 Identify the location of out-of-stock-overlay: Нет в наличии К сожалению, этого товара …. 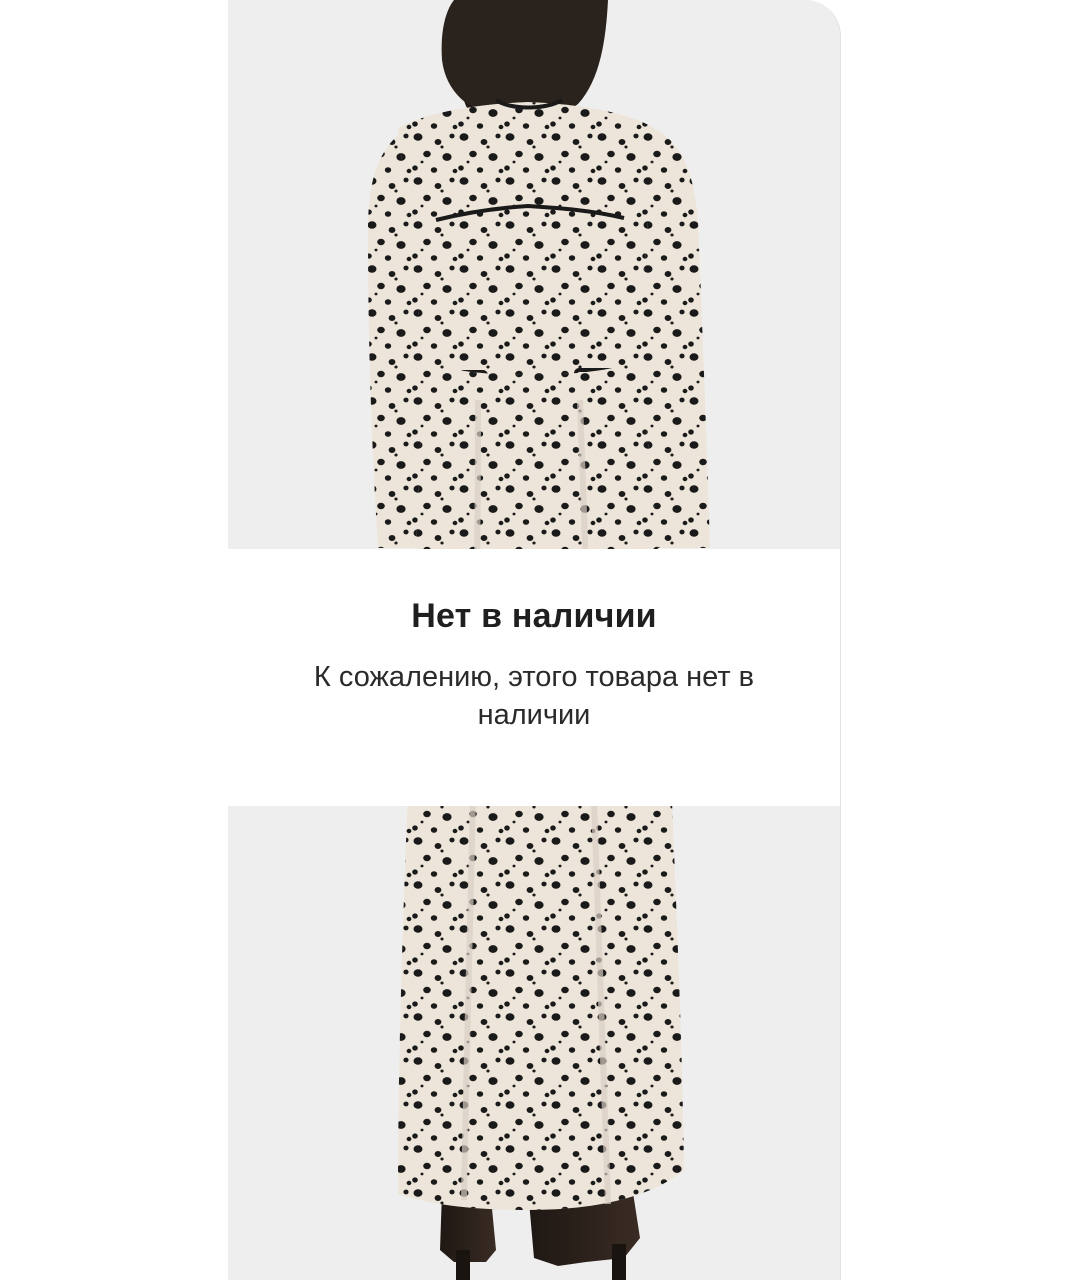
(534, 677).